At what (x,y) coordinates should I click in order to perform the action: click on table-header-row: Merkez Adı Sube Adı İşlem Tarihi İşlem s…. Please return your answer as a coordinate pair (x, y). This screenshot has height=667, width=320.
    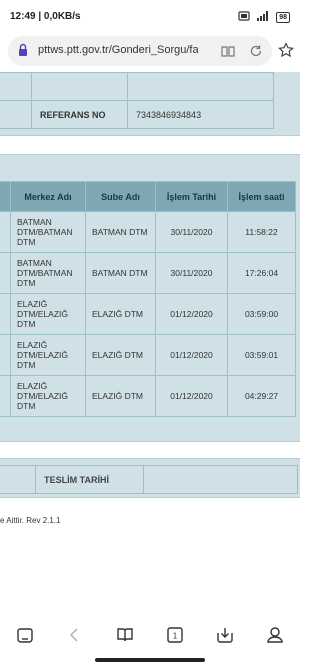
    Looking at the image, I should click on (148, 196).